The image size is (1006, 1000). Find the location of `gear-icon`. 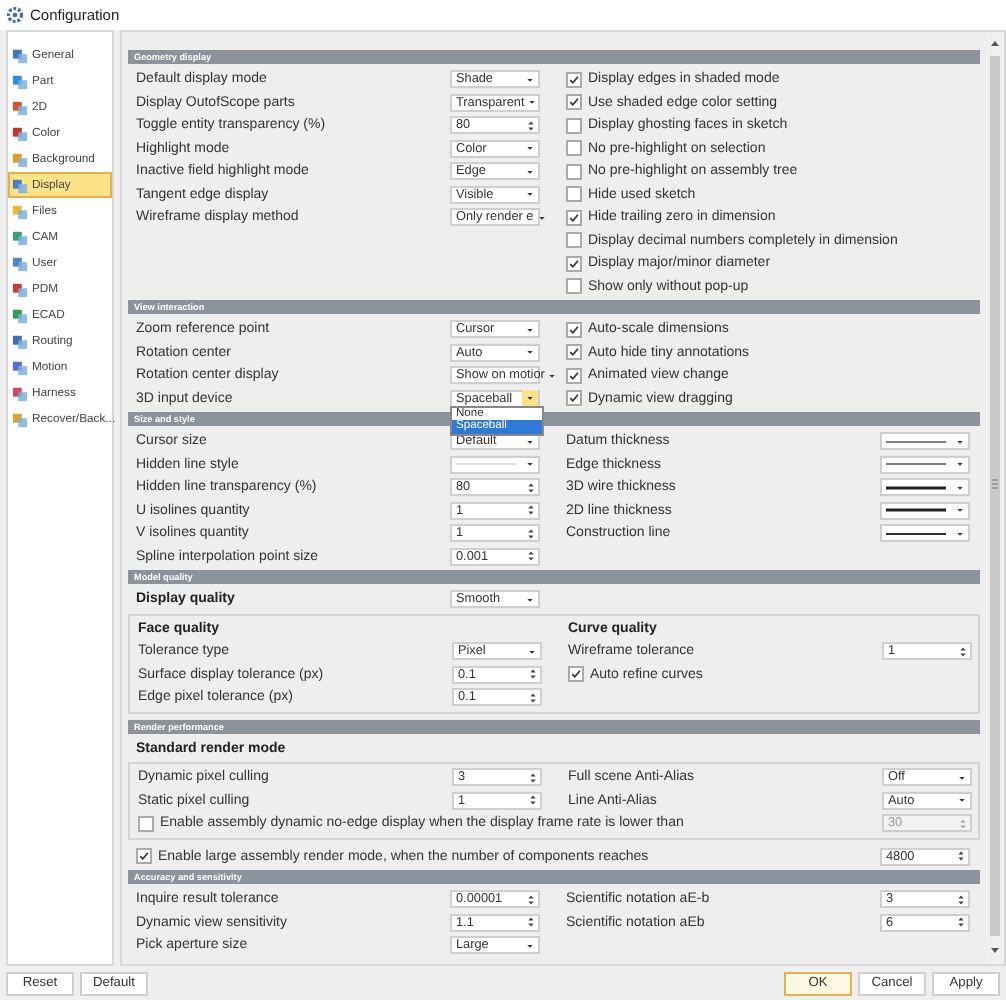

gear-icon is located at coordinates (15, 15).